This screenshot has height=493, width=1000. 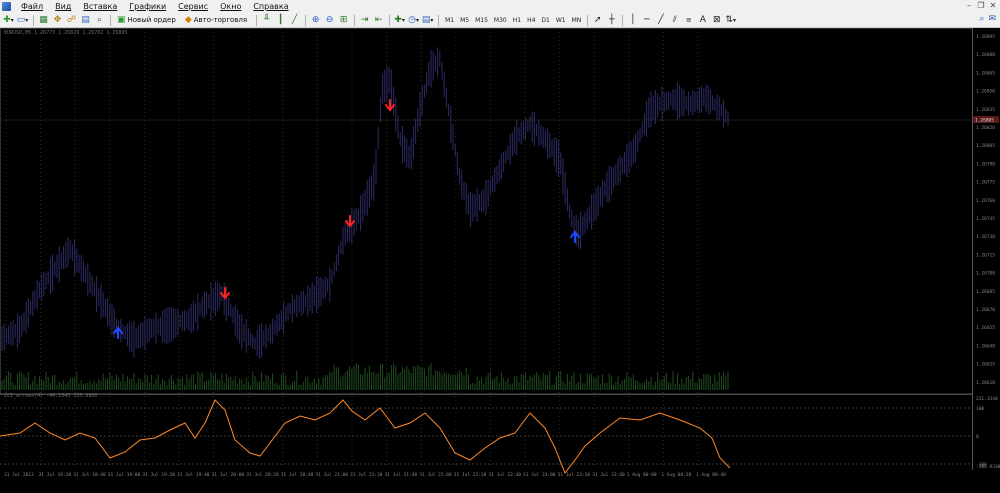 What do you see at coordinates (611, 20) in the screenshot?
I see `crosshair-button: ┼` at bounding box center [611, 20].